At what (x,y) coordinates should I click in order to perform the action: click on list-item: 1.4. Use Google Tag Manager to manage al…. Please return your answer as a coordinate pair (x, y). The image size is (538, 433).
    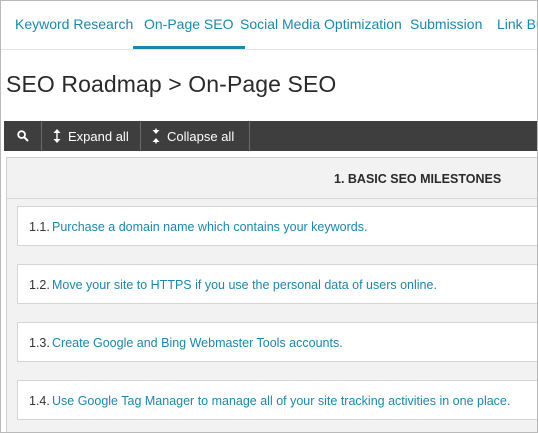
    Looking at the image, I should click on (277, 400).